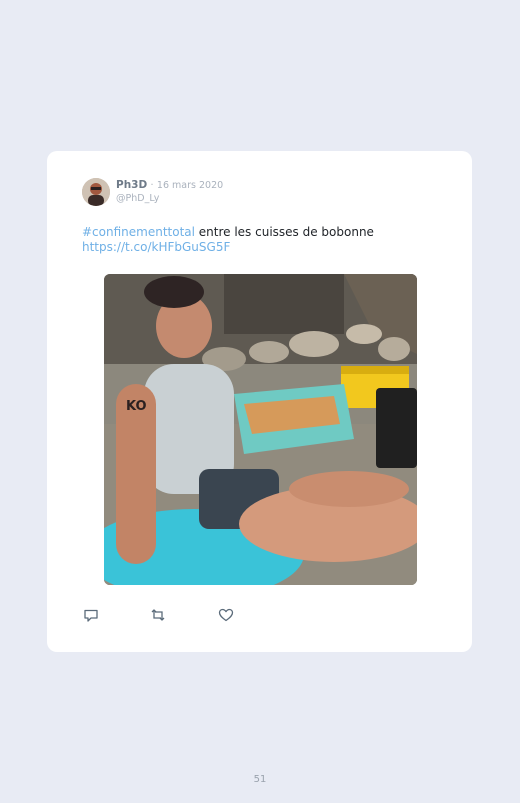  I want to click on tweet-date: 16 mars 2020, so click(190, 185).